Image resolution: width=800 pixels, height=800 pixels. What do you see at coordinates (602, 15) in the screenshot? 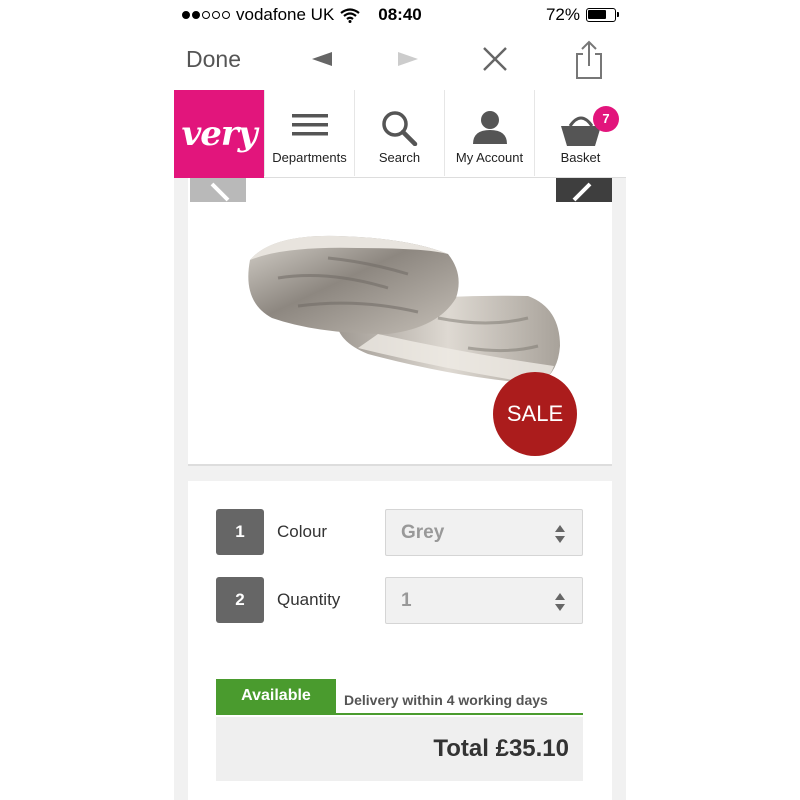
I see `battery-icon` at bounding box center [602, 15].